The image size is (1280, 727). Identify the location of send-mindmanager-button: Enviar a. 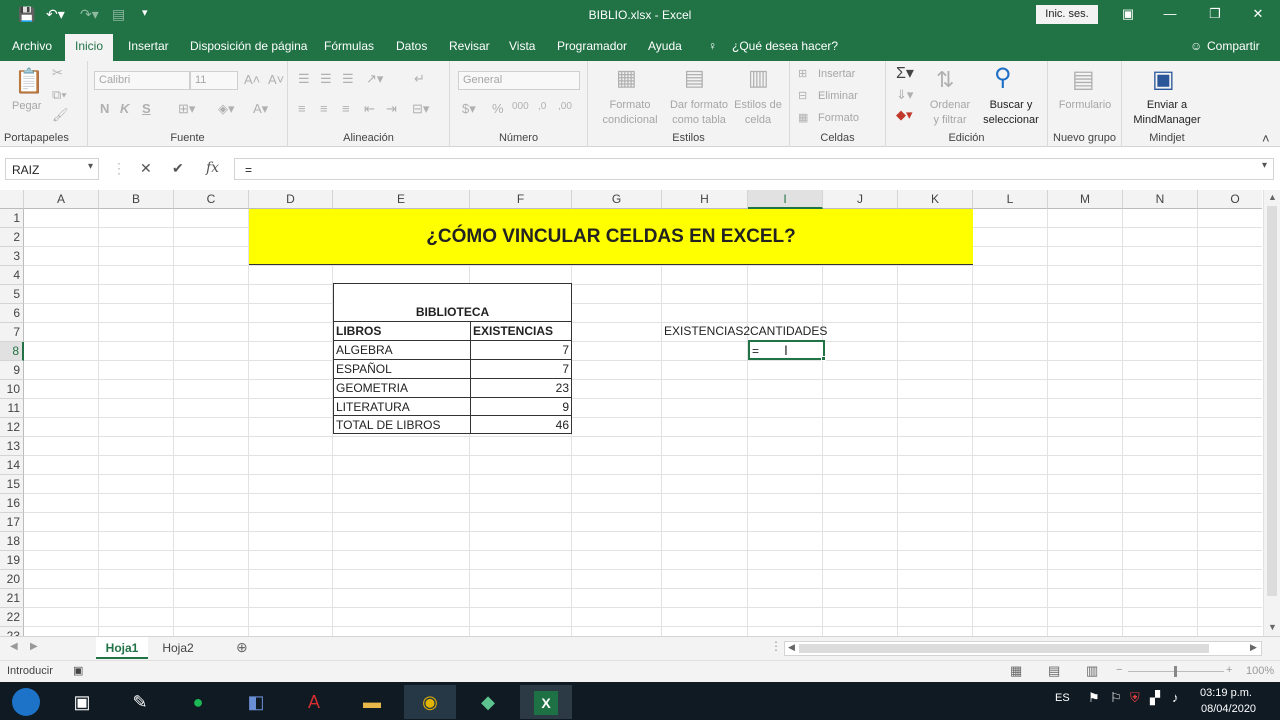
(1167, 105).